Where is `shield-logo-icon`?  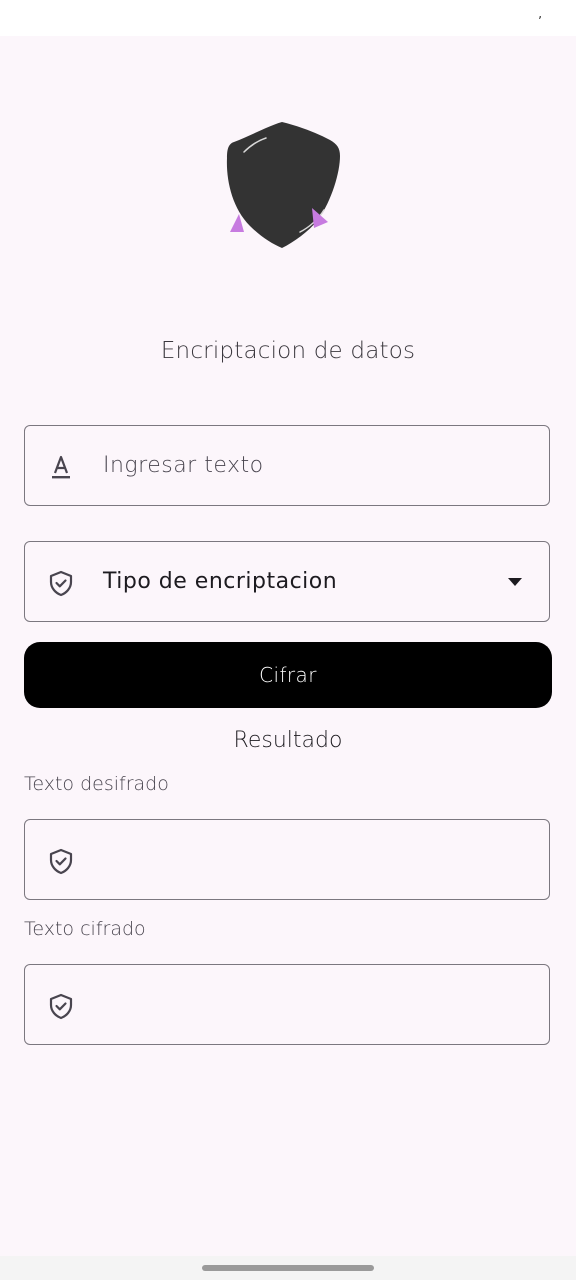 shield-logo-icon is located at coordinates (283, 185).